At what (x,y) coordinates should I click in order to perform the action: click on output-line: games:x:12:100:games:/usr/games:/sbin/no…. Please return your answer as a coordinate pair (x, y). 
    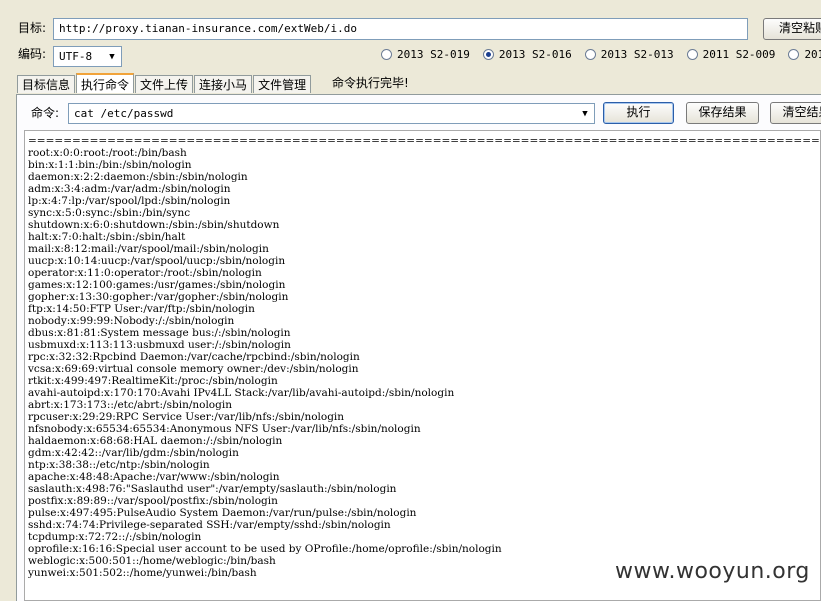
    Looking at the image, I should click on (157, 285).